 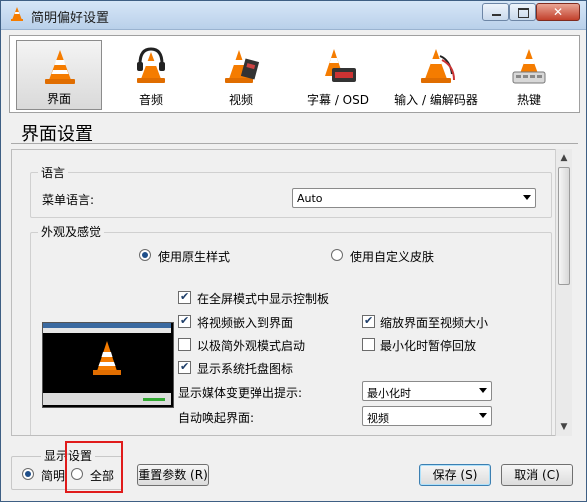 What do you see at coordinates (150, 100) in the screenshot?
I see `tab-label: 音频` at bounding box center [150, 100].